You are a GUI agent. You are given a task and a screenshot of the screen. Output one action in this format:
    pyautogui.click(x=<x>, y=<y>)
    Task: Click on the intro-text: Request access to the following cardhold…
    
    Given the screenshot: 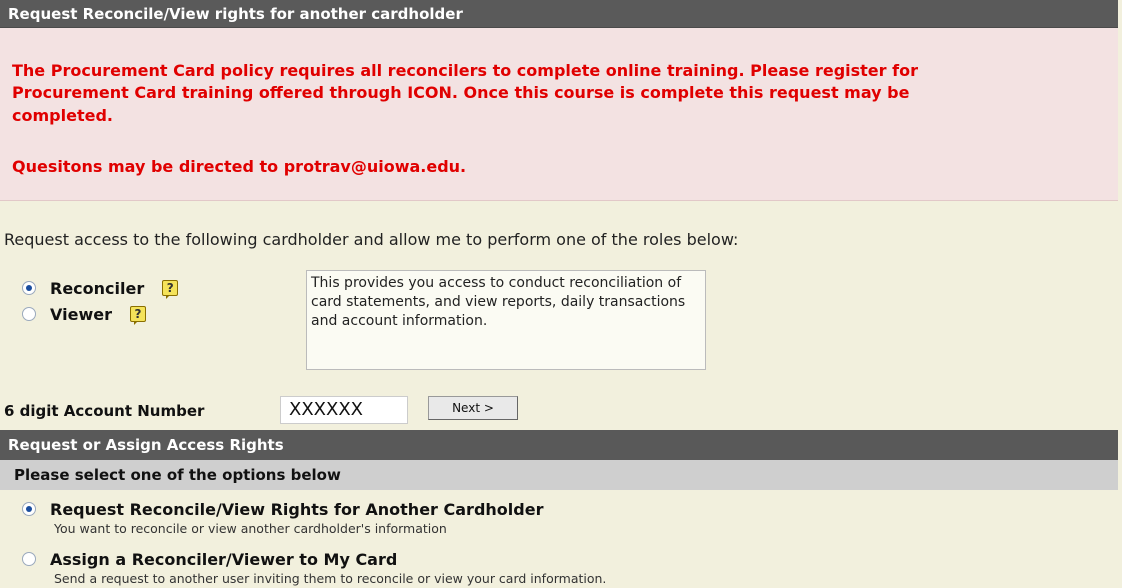 What is the action you would take?
    pyautogui.click(x=371, y=239)
    